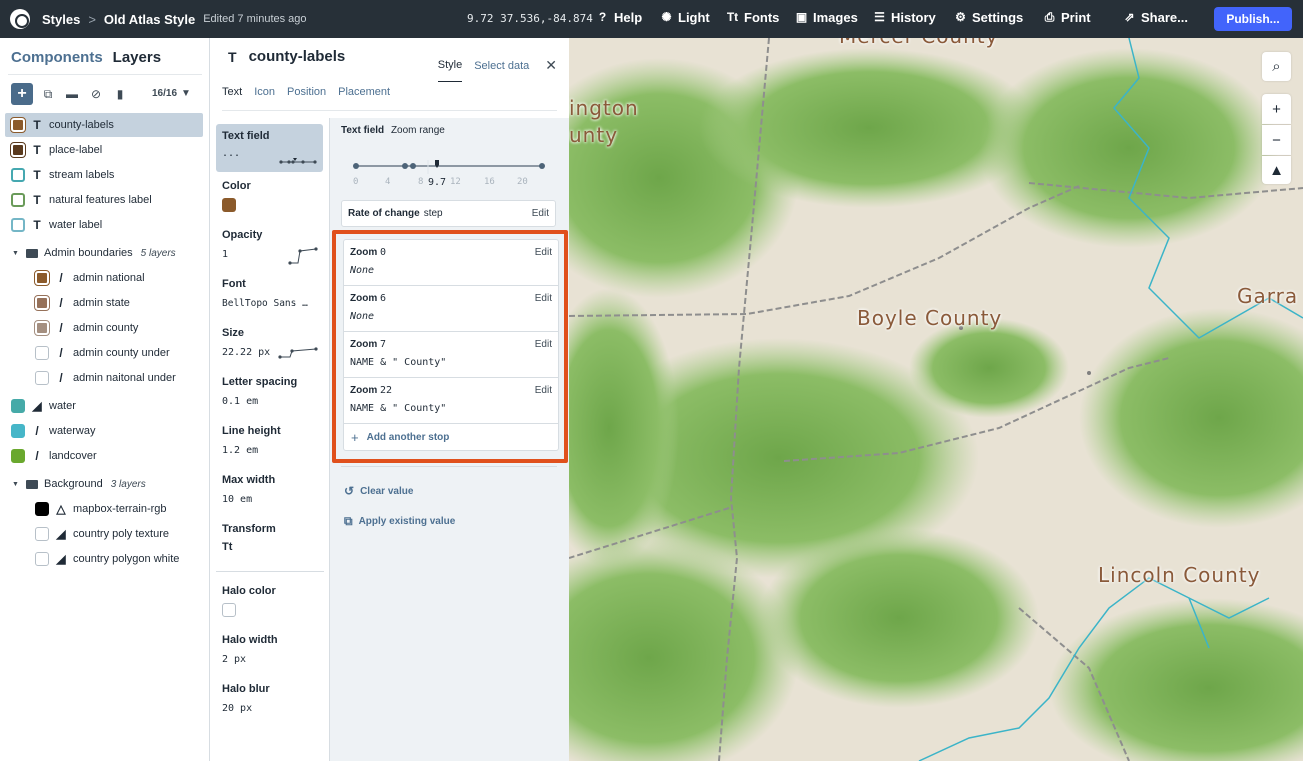 The image size is (1303, 761). Describe the element at coordinates (272, 196) in the screenshot. I see `prop-color: Color` at that location.